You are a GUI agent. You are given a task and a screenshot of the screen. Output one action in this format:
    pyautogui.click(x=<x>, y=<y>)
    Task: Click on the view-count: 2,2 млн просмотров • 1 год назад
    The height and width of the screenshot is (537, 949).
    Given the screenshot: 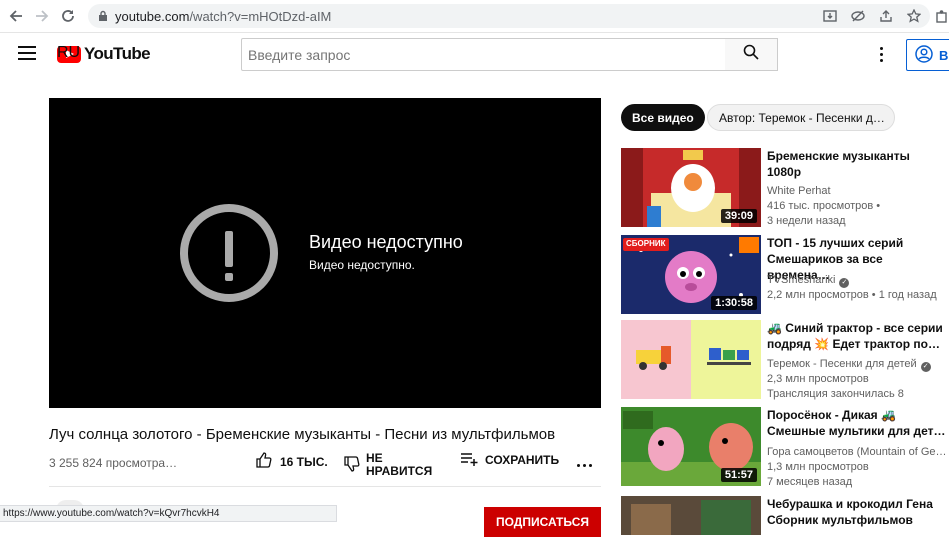 What is the action you would take?
    pyautogui.click(x=852, y=295)
    